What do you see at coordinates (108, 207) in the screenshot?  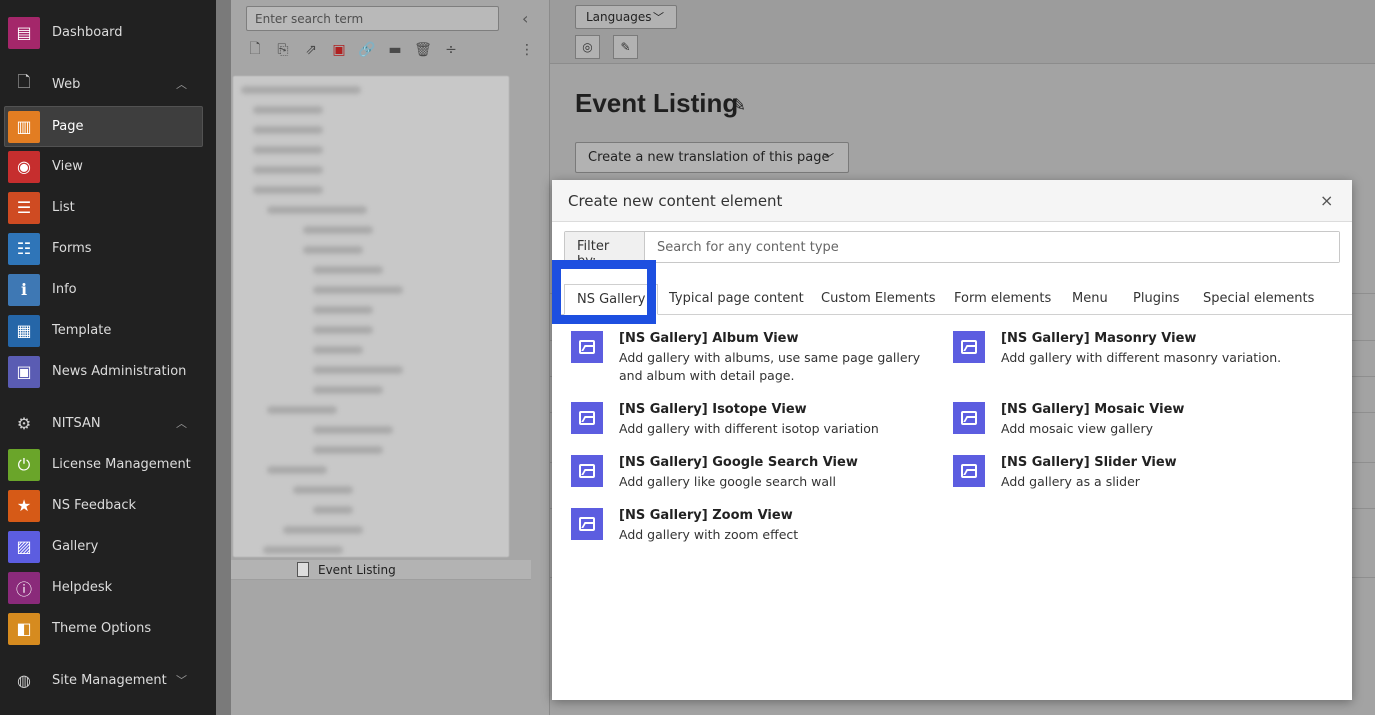 I see `module-list: ☰ List` at bounding box center [108, 207].